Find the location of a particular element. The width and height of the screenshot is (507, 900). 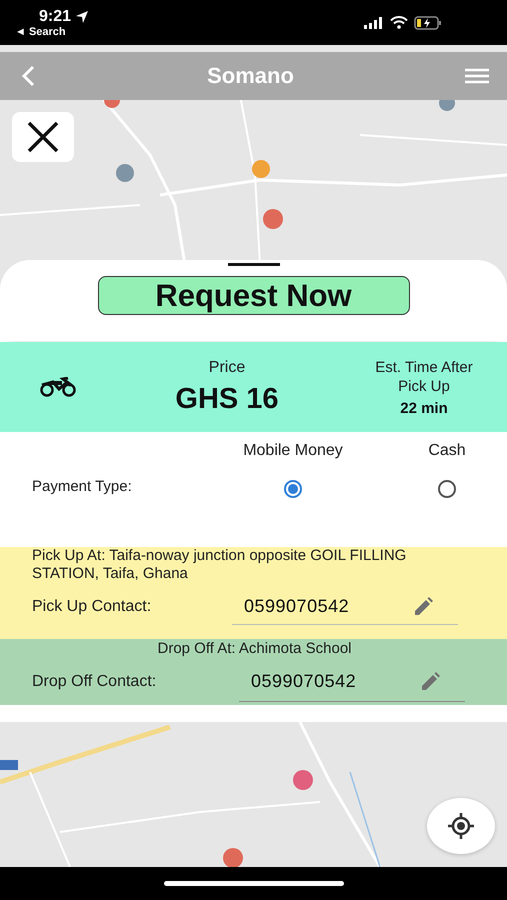

back-to-app-link: ◄ Search is located at coordinates (40, 32).